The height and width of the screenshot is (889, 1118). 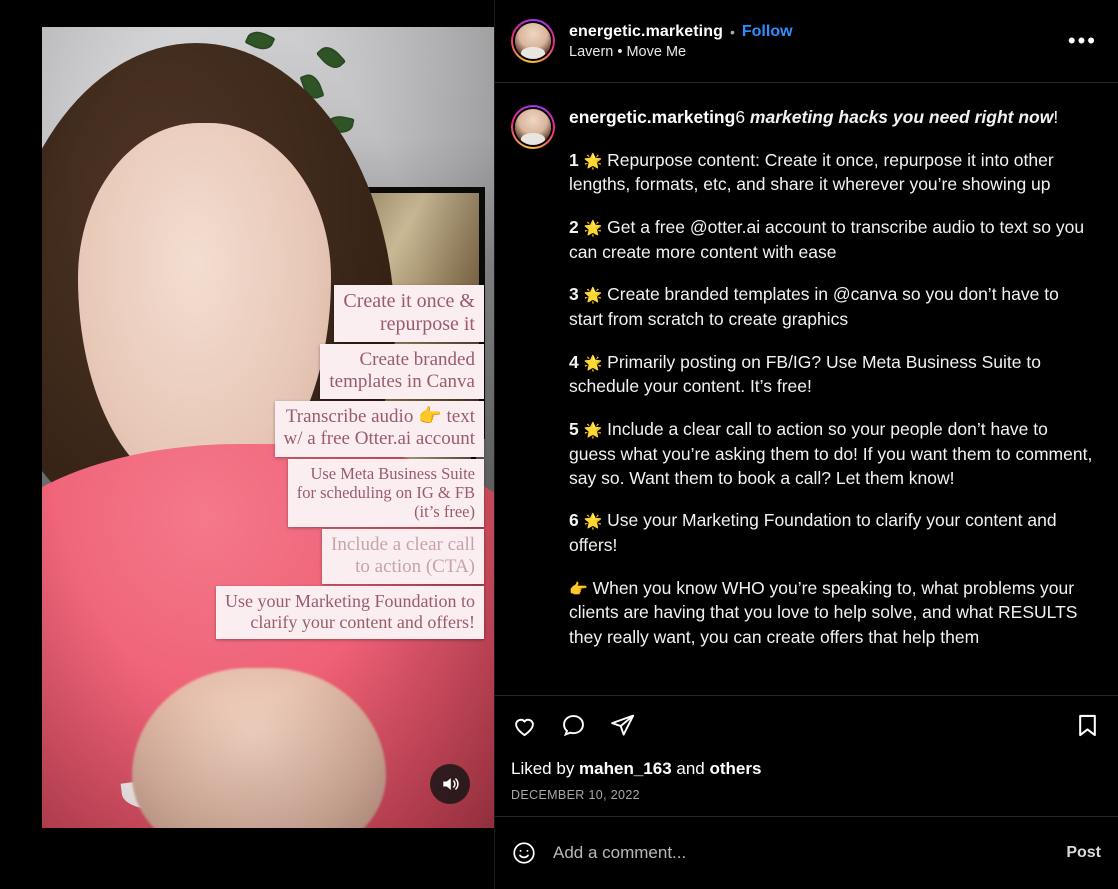 I want to click on liked-middle: and, so click(x=690, y=768).